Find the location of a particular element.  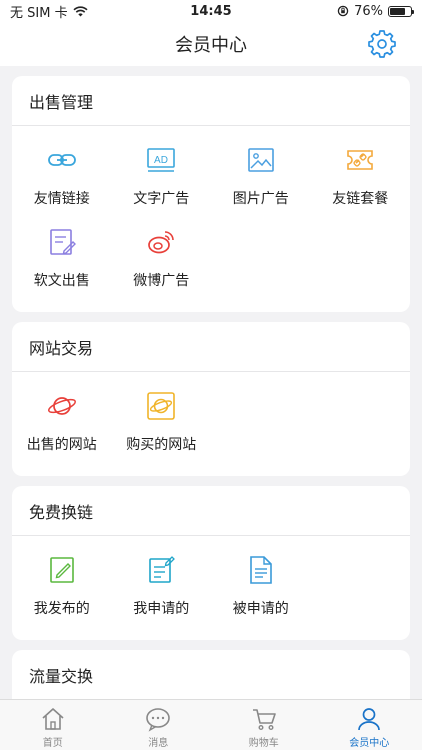

tab-messages: 消息 is located at coordinates (159, 725).